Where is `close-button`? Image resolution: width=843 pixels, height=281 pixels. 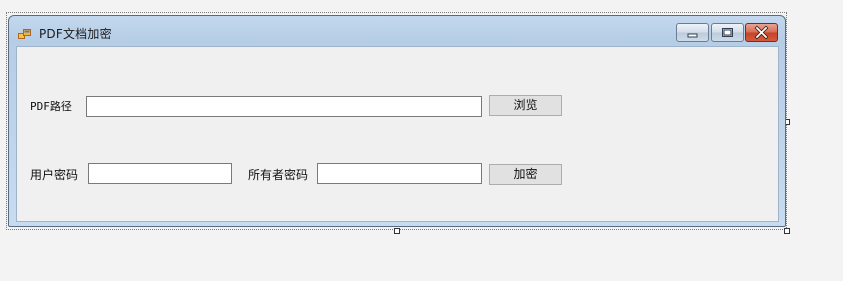
close-button is located at coordinates (761, 32).